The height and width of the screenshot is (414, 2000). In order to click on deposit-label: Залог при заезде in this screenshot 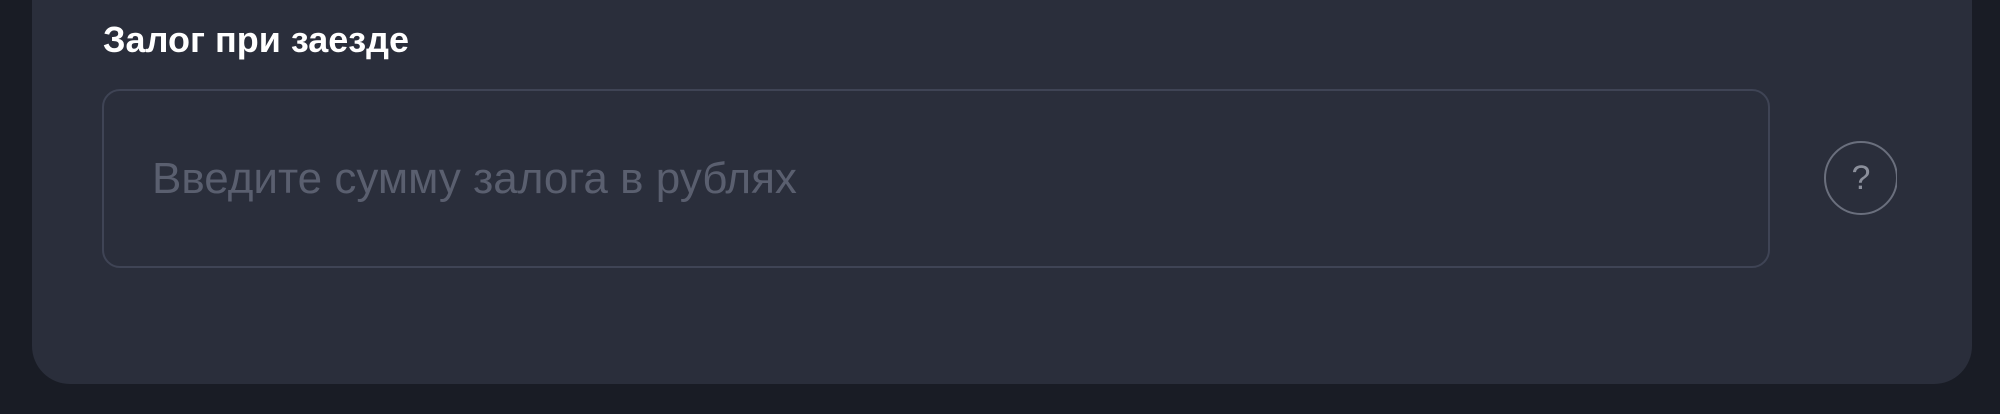, I will do `click(256, 39)`.